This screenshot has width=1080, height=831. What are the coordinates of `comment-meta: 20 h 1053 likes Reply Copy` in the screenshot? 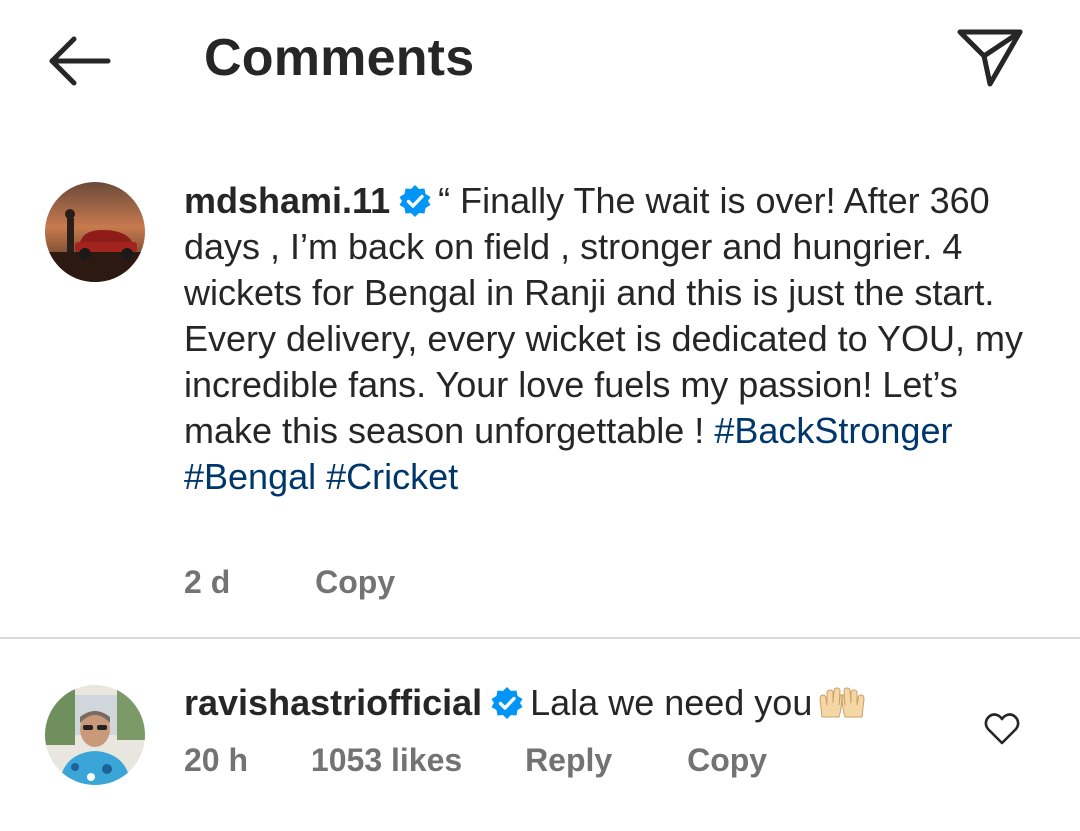 It's located at (475, 760).